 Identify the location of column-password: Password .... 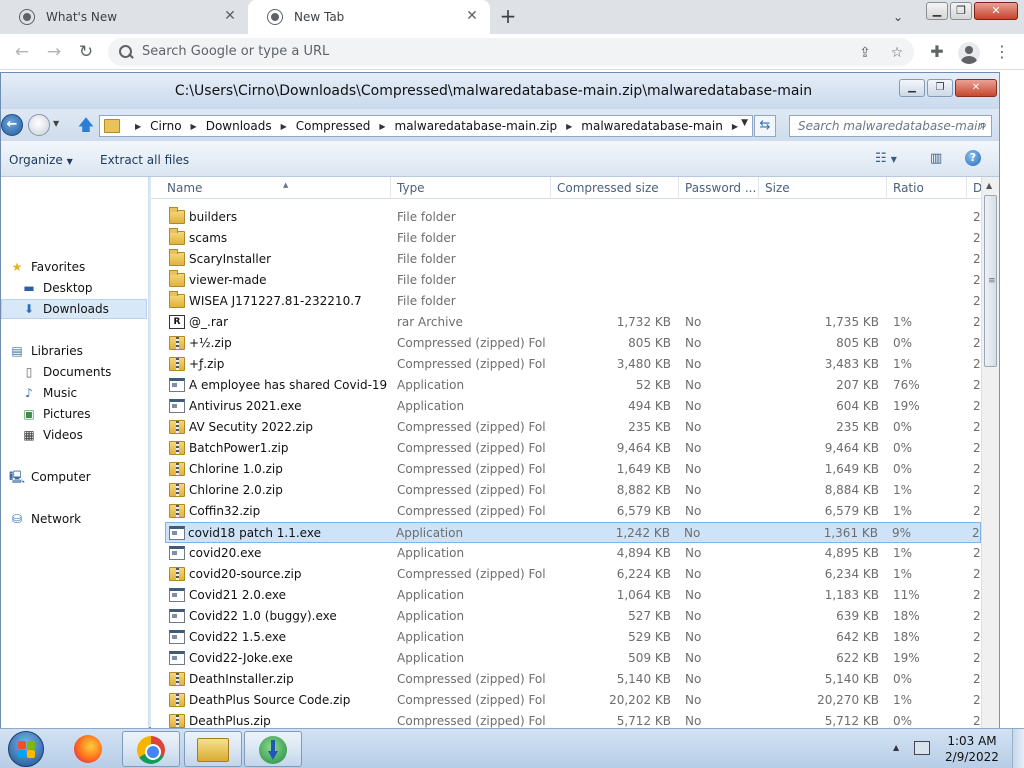
(719, 188).